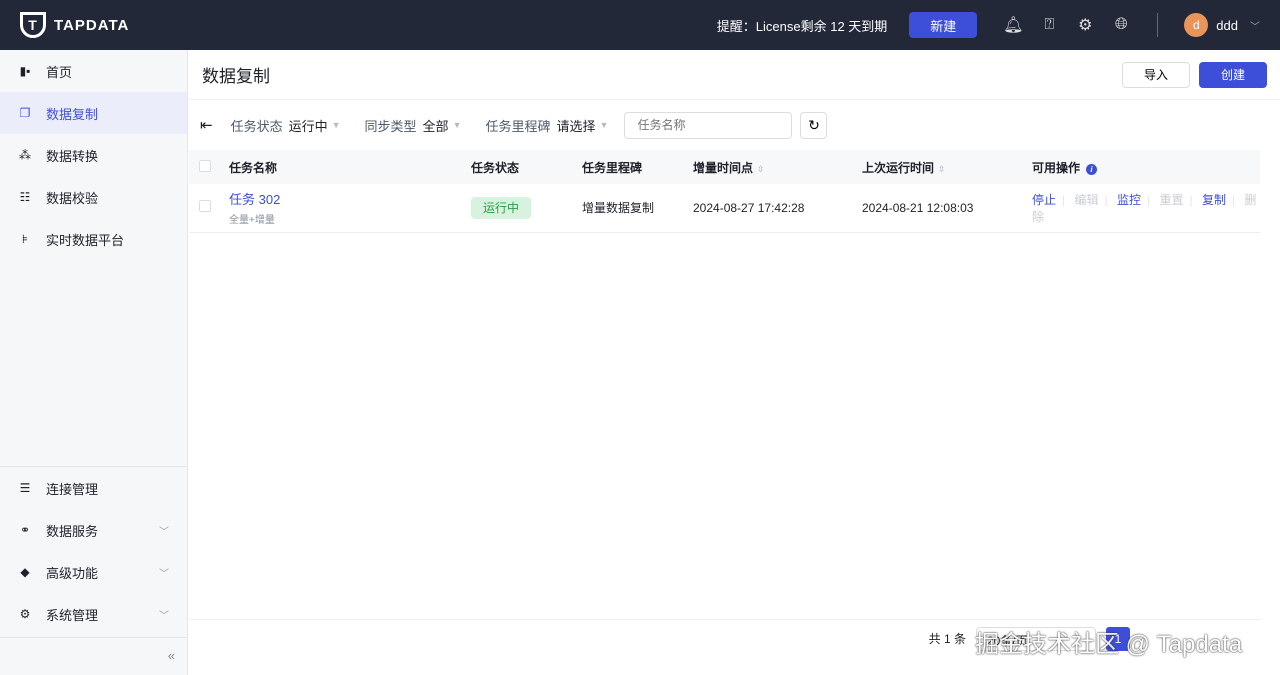  Describe the element at coordinates (252, 221) in the screenshot. I see `task-type: 全量+增量` at that location.